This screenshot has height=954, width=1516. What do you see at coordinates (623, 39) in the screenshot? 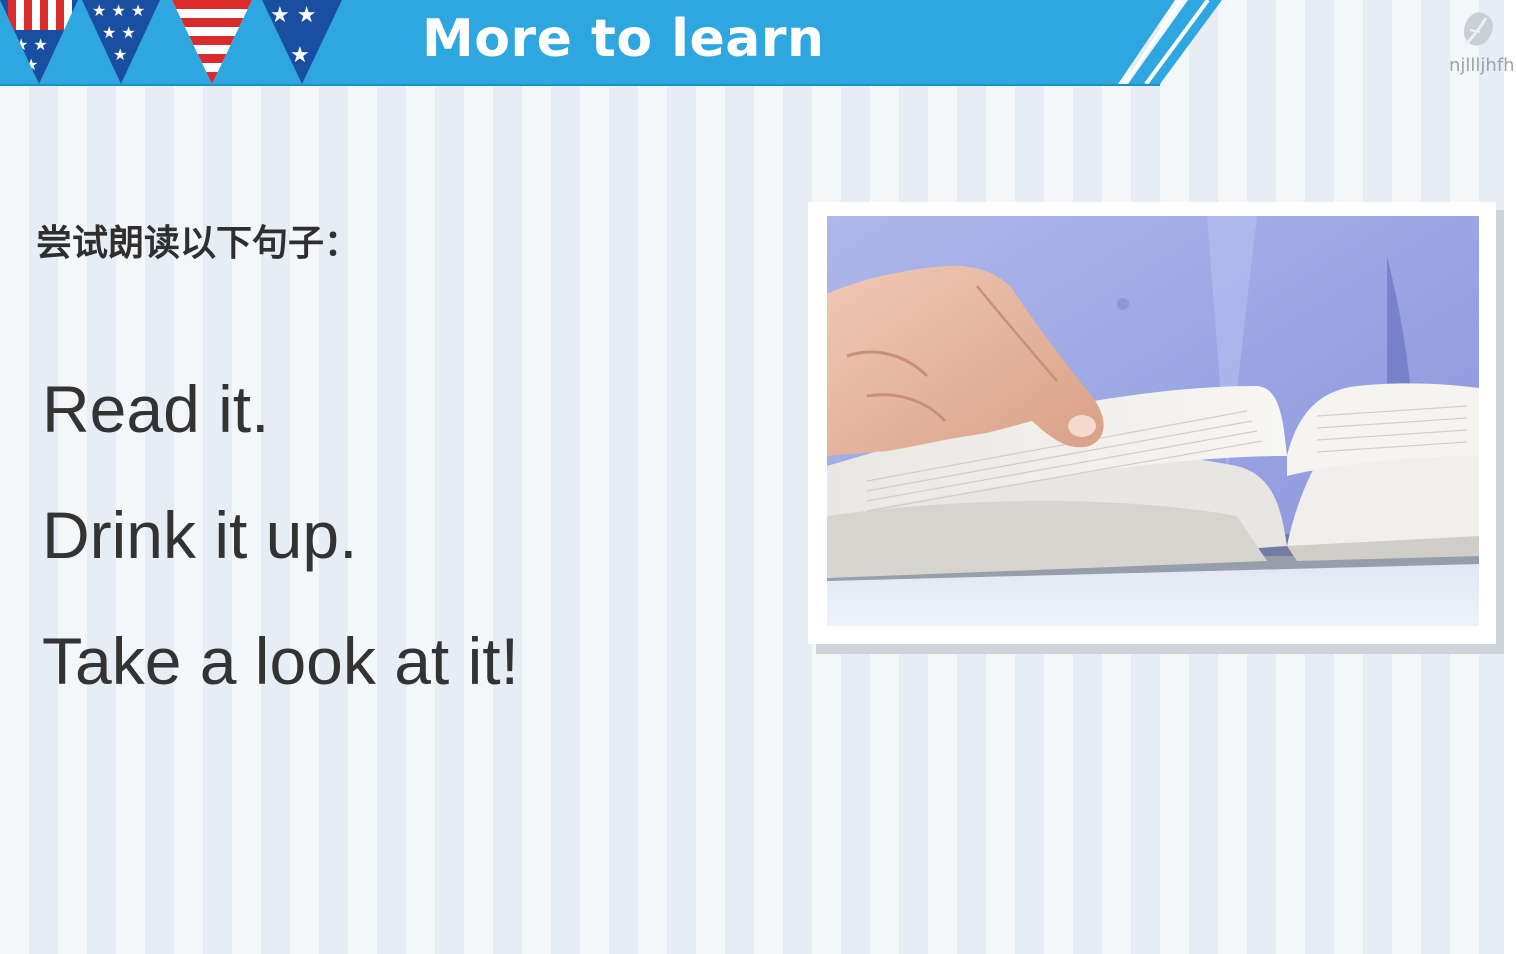
I see `slide-title: More to learn` at bounding box center [623, 39].